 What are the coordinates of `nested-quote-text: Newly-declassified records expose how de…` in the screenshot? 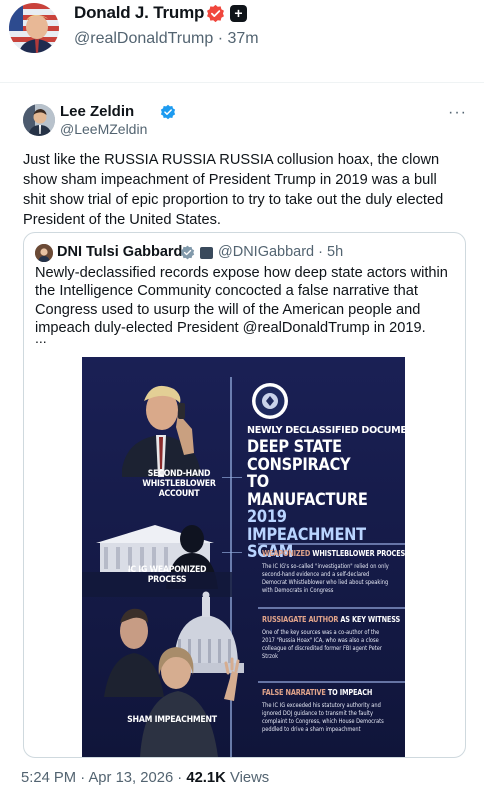 It's located at (241, 301).